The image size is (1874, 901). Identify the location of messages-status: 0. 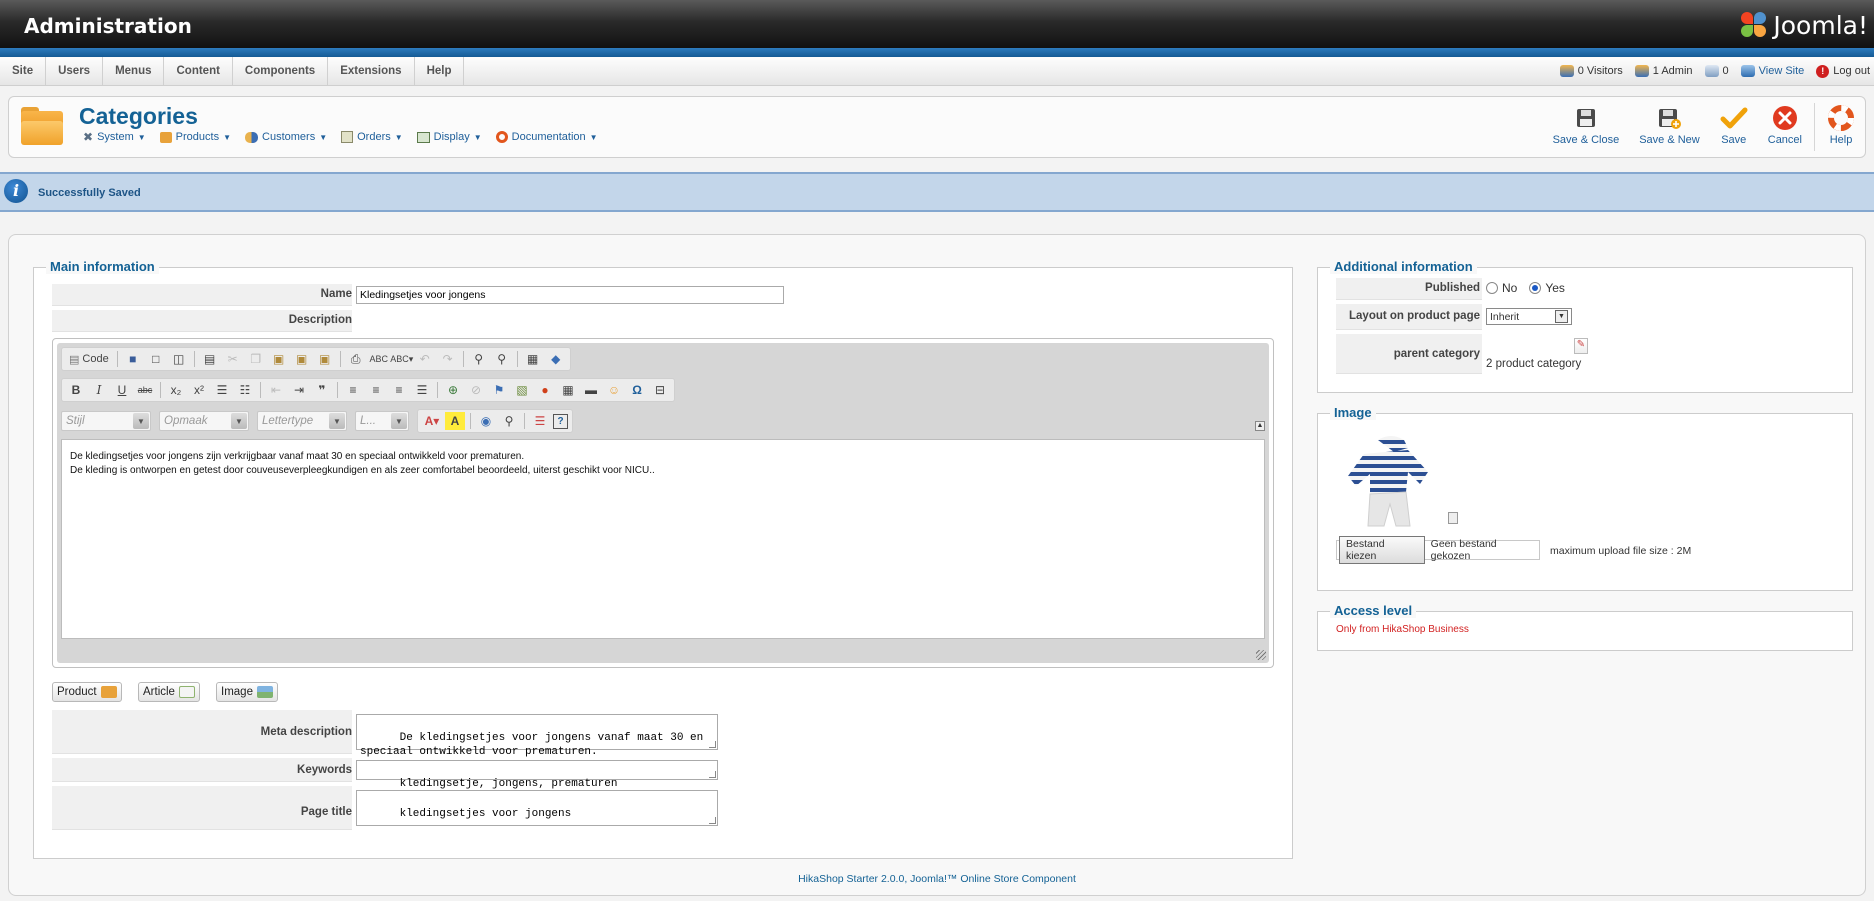
(1716, 71).